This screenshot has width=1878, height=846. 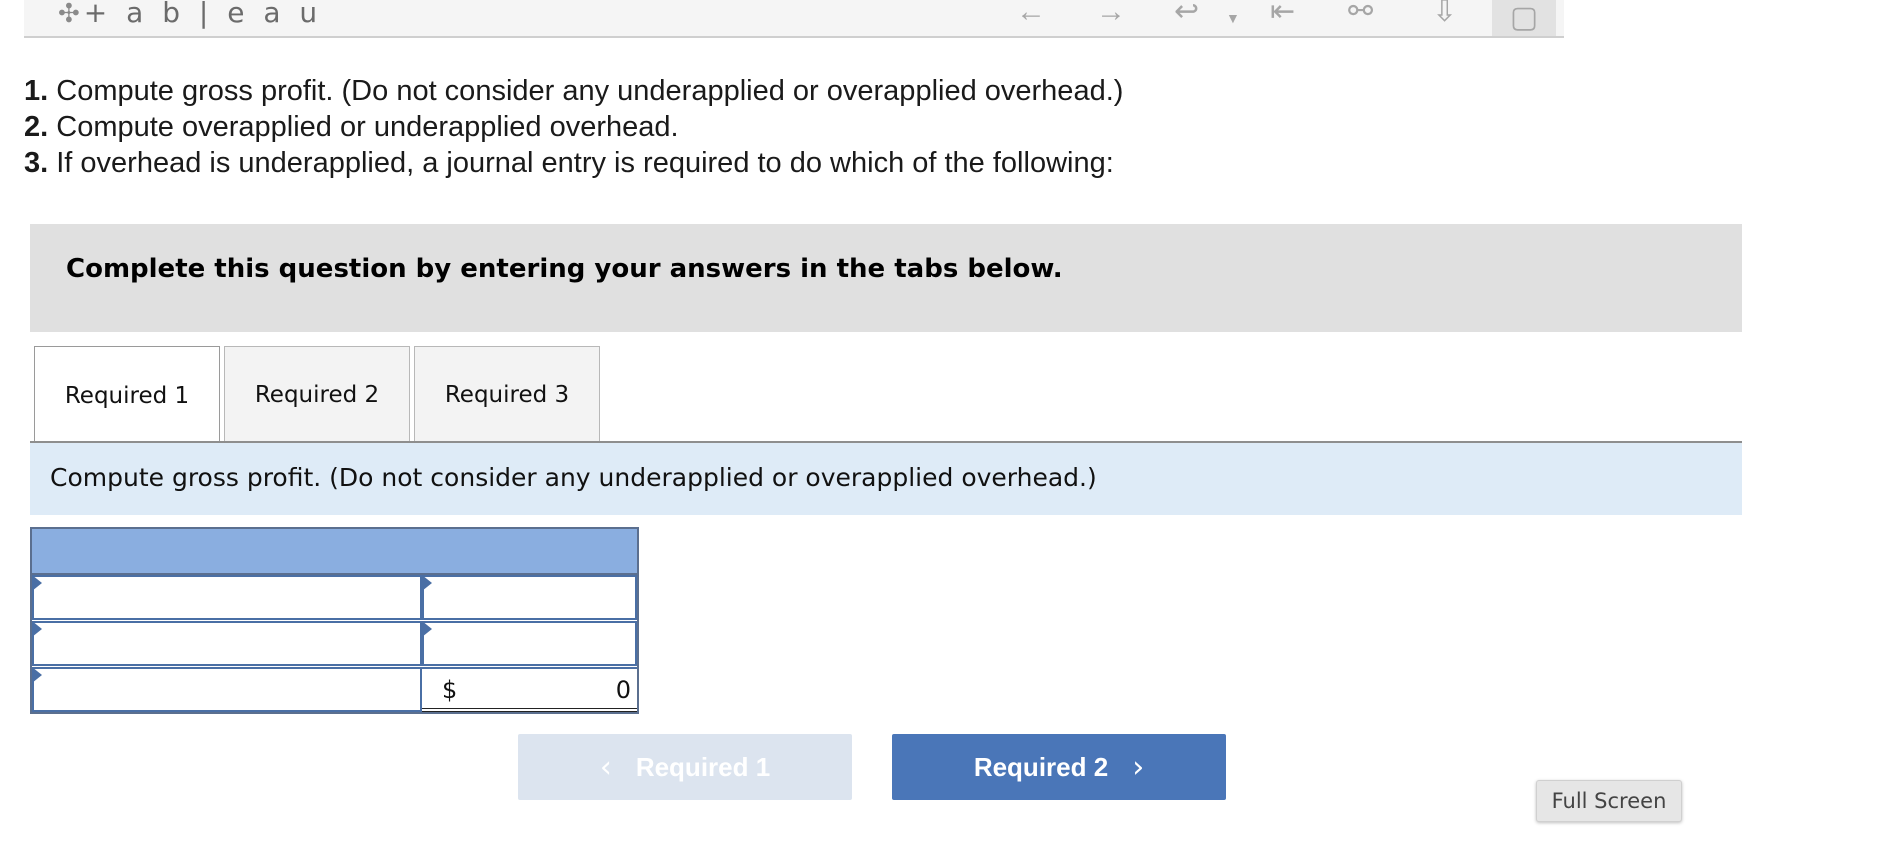 What do you see at coordinates (529, 689) in the screenshot?
I see `total-amount-cell: $ 0` at bounding box center [529, 689].